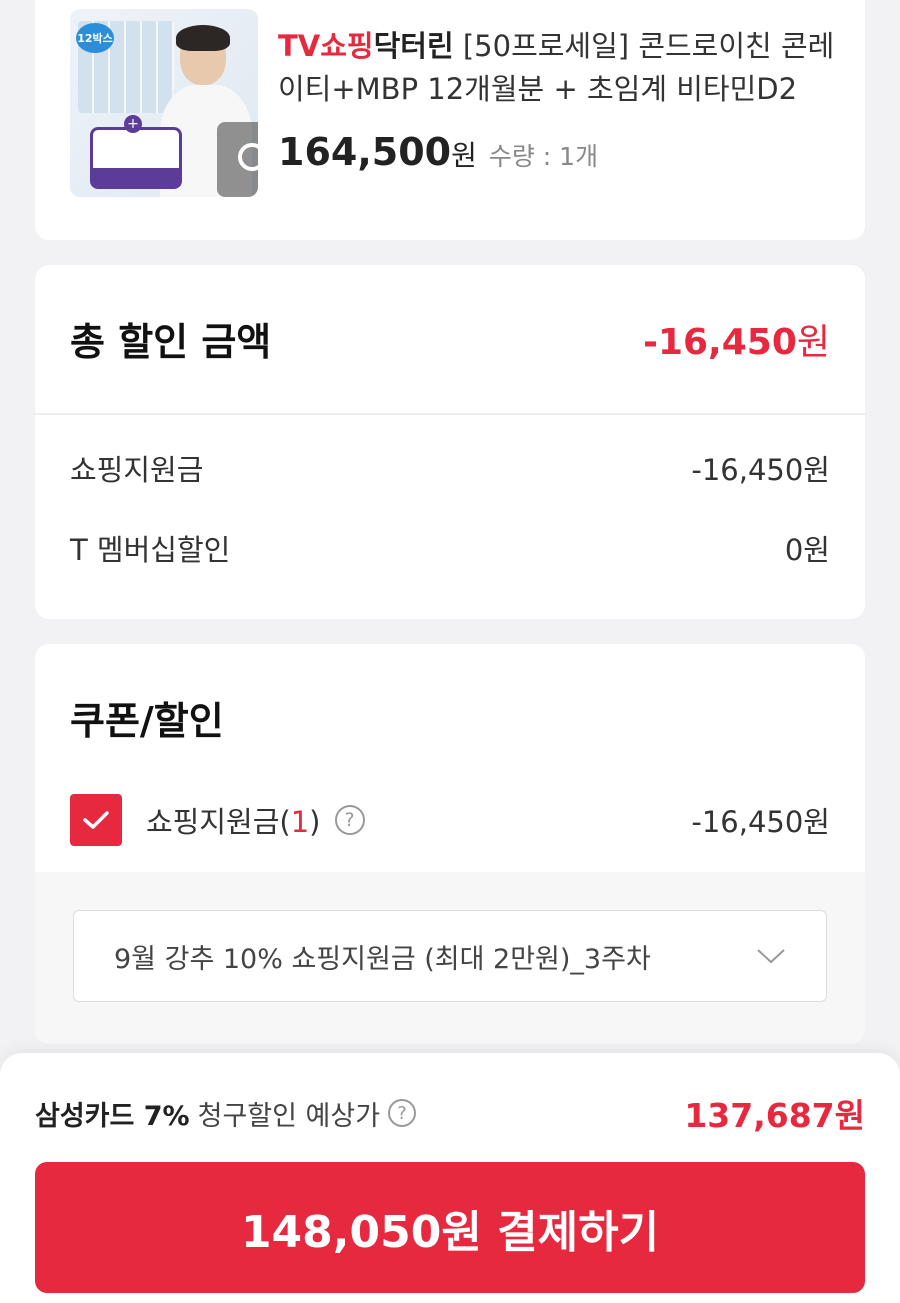 This screenshot has height=1303, width=900. I want to click on coupon-select-dropdown: 9월 강추 10% 쇼핑지원금 (최대 2만원)_3주차, so click(450, 956).